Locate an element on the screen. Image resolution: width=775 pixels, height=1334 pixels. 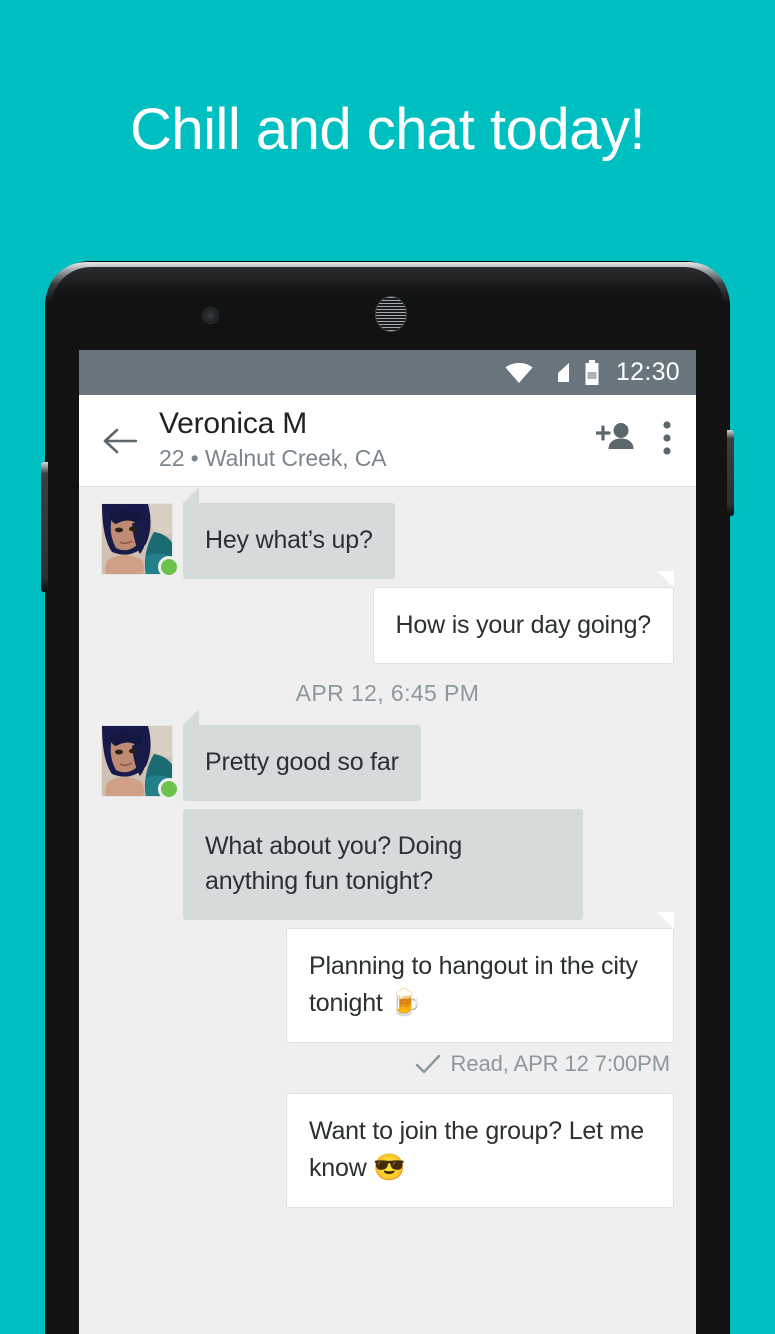
status-bar: 12:30 is located at coordinates (387, 372).